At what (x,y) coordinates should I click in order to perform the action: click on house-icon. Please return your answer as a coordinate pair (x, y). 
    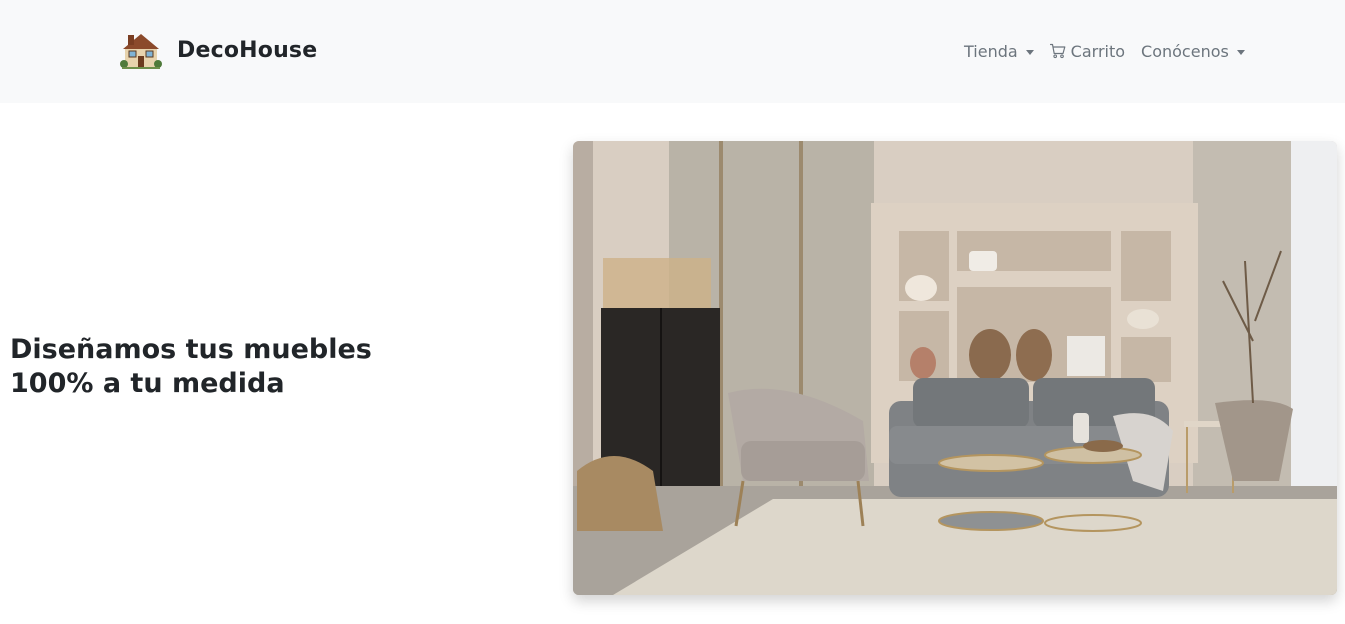
    Looking at the image, I should click on (141, 51).